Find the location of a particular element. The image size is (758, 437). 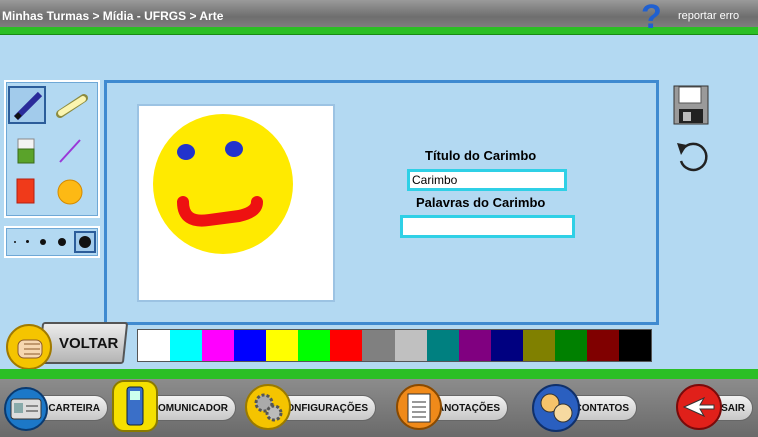

brush-size-xlarge is located at coordinates (85, 242).